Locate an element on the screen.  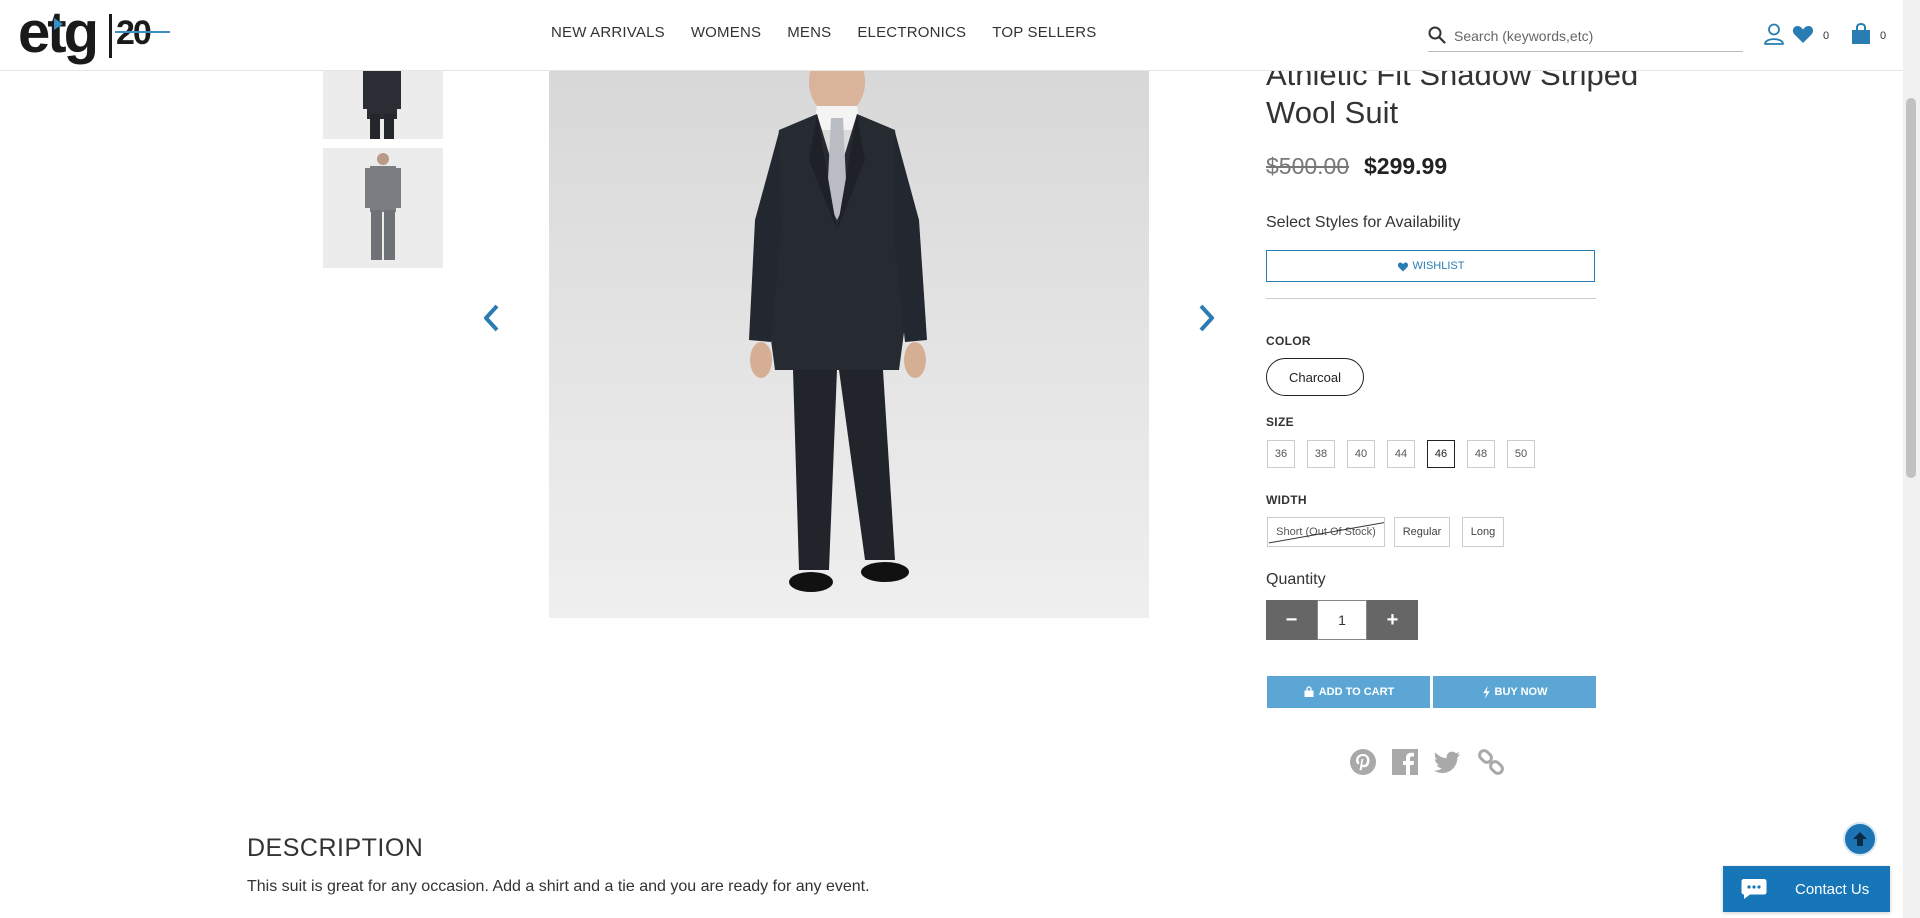
logo-anniversary-number: 20 is located at coordinates (134, 33).